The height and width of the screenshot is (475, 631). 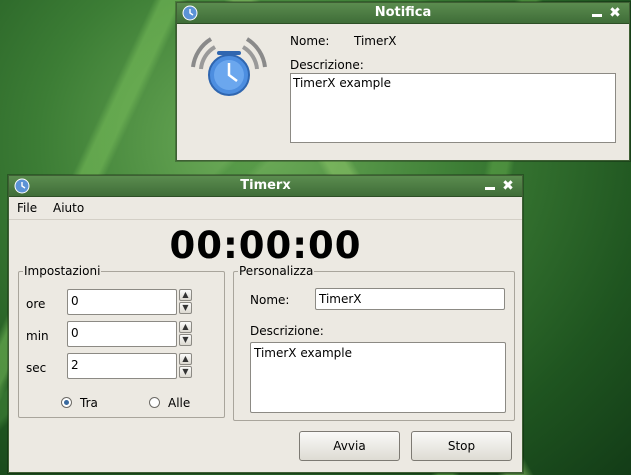 I want to click on ore-up-icon: ▲, so click(x=185, y=295).